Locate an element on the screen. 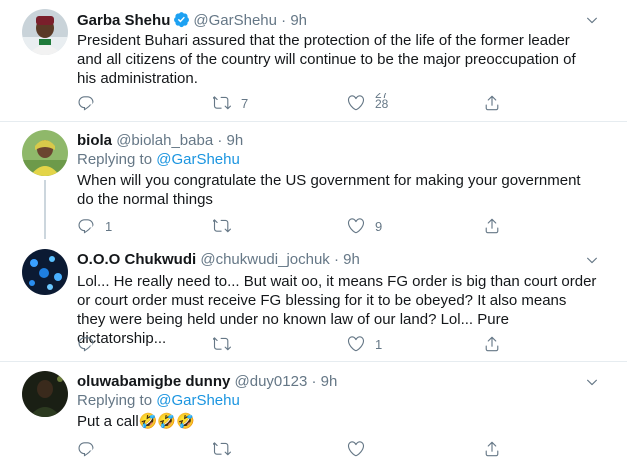 This screenshot has height=464, width=627. retweet-button: 7 is located at coordinates (230, 103).